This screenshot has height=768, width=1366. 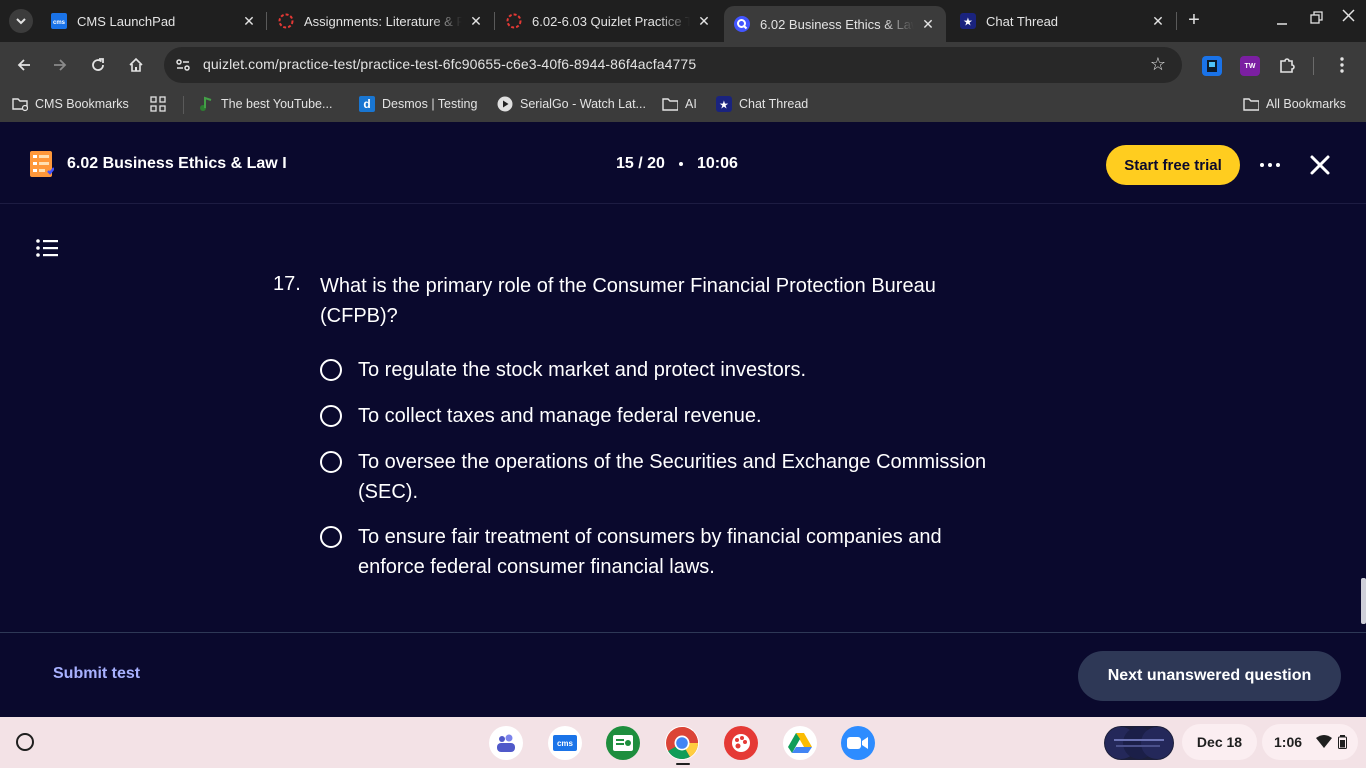 I want to click on start-free-trial-button: Start free trial, so click(x=1173, y=165).